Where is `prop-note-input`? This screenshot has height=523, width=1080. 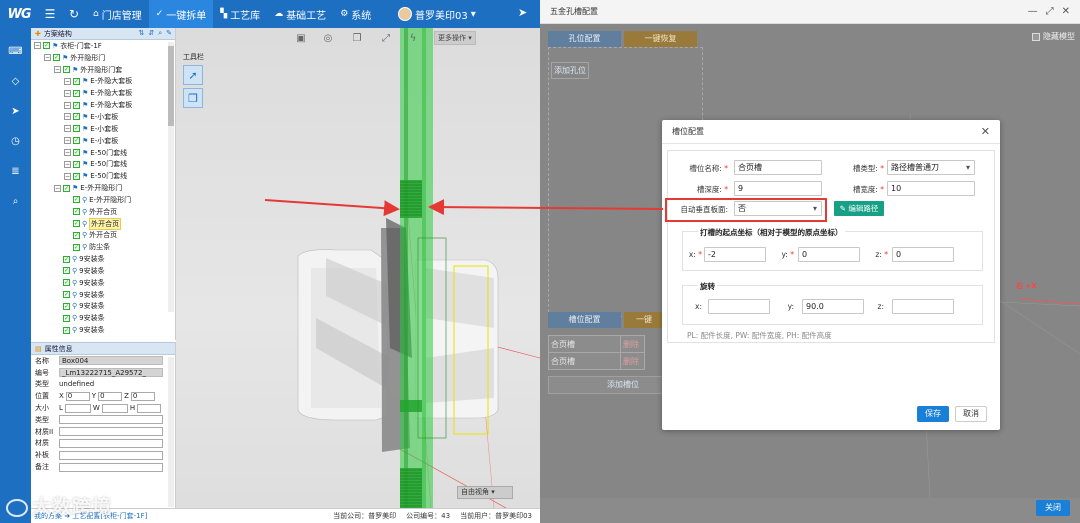
prop-note-input is located at coordinates (111, 467).